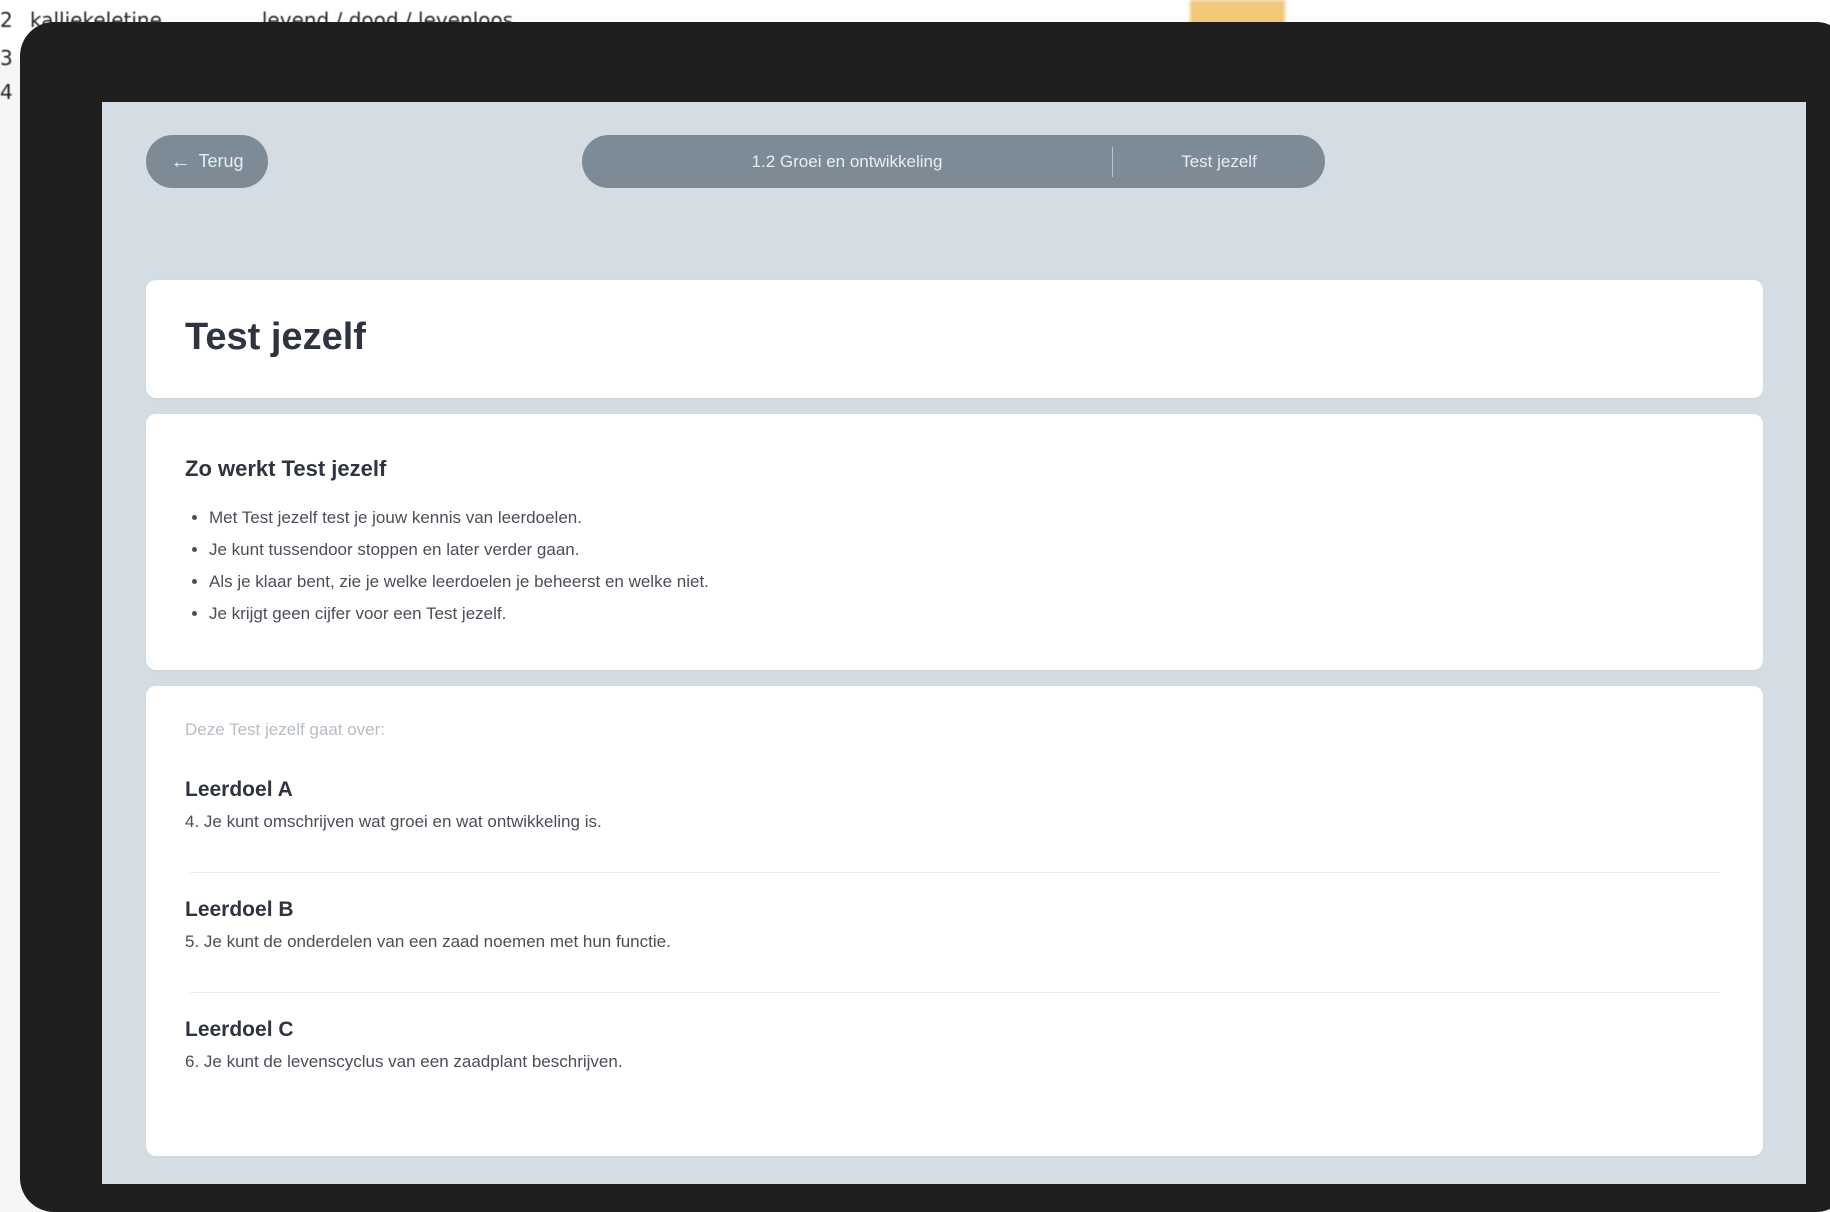 Image resolution: width=1830 pixels, height=1212 pixels. Describe the element at coordinates (286, 468) in the screenshot. I see `info-heading: Zo werkt Test jezelf` at that location.